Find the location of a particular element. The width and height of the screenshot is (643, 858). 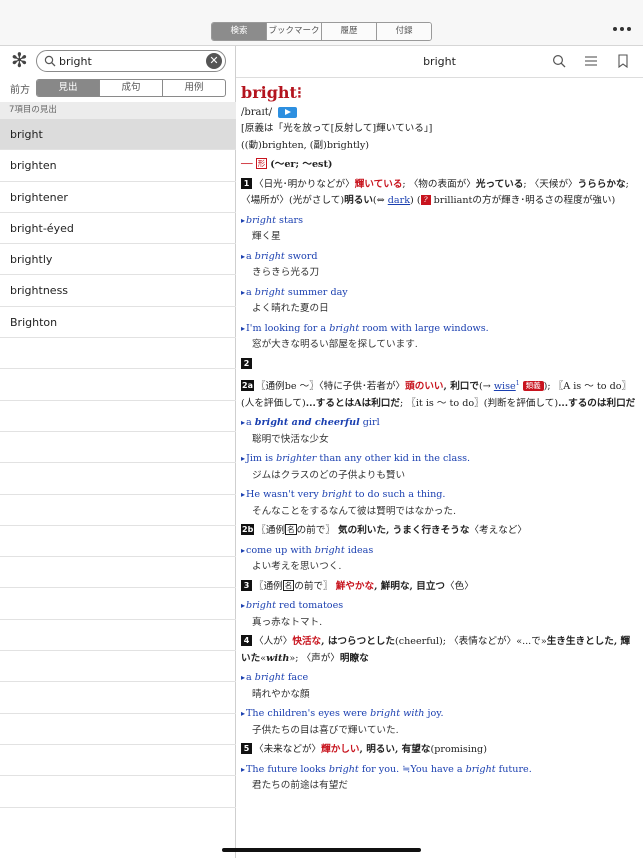

sense-keyword: , はつらつとした is located at coordinates (358, 642).